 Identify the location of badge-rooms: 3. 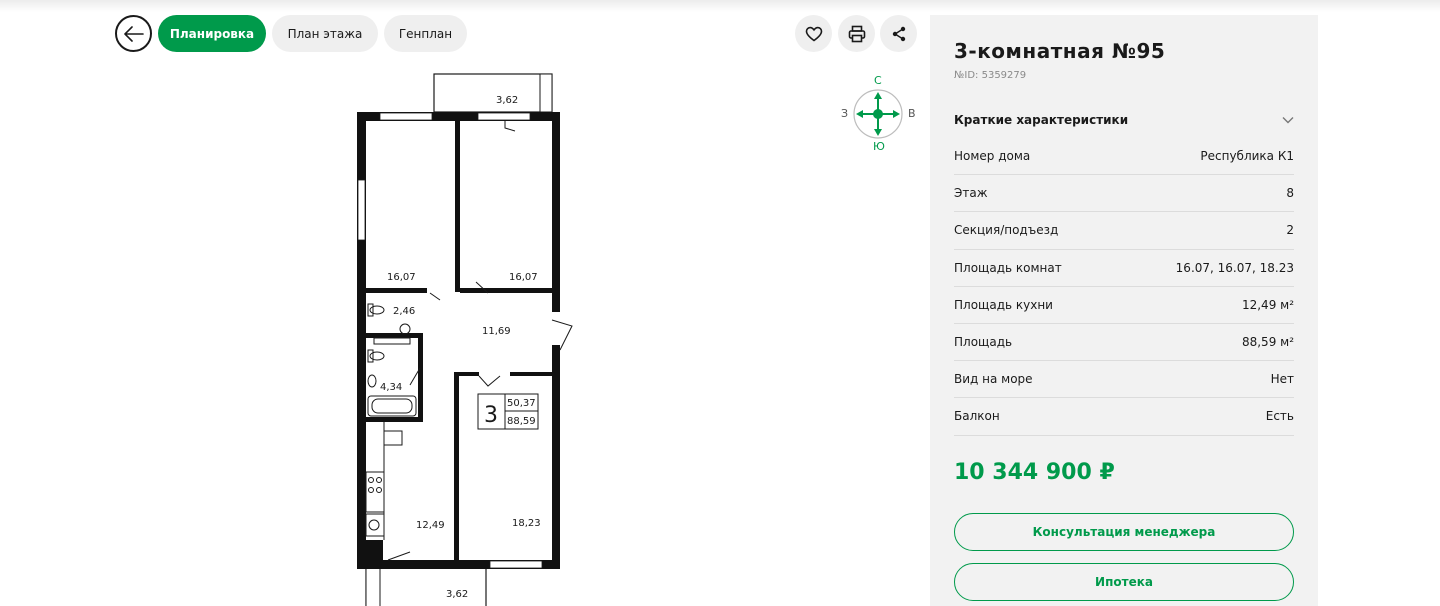
(491, 415).